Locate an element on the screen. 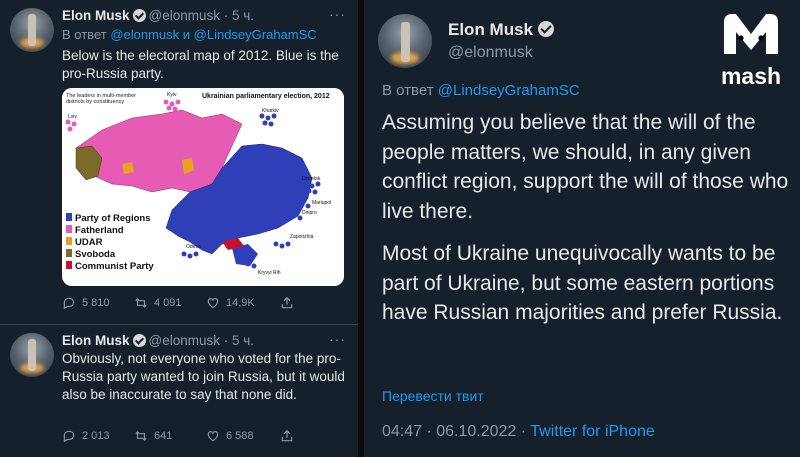  mash-logo: mash is located at coordinates (751, 49).